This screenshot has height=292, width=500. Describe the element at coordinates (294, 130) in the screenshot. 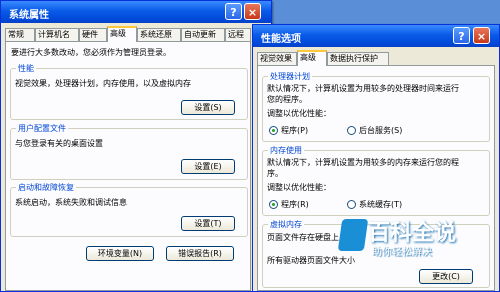

I see `processor-programs-label: 程序(P)` at that location.